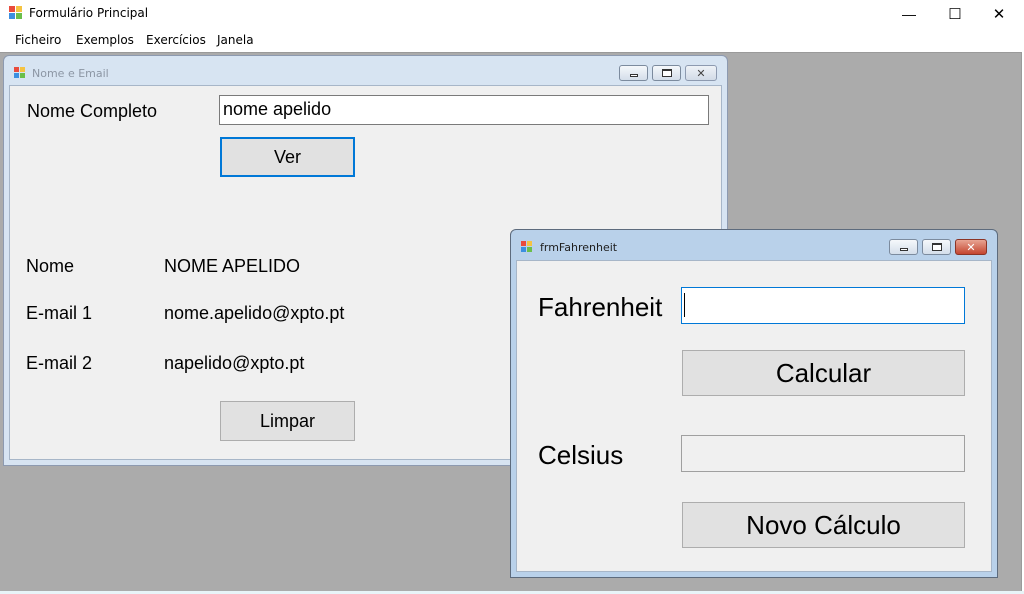 Image resolution: width=1024 pixels, height=594 pixels. Describe the element at coordinates (823, 305) in the screenshot. I see `fahrenheit-input` at that location.